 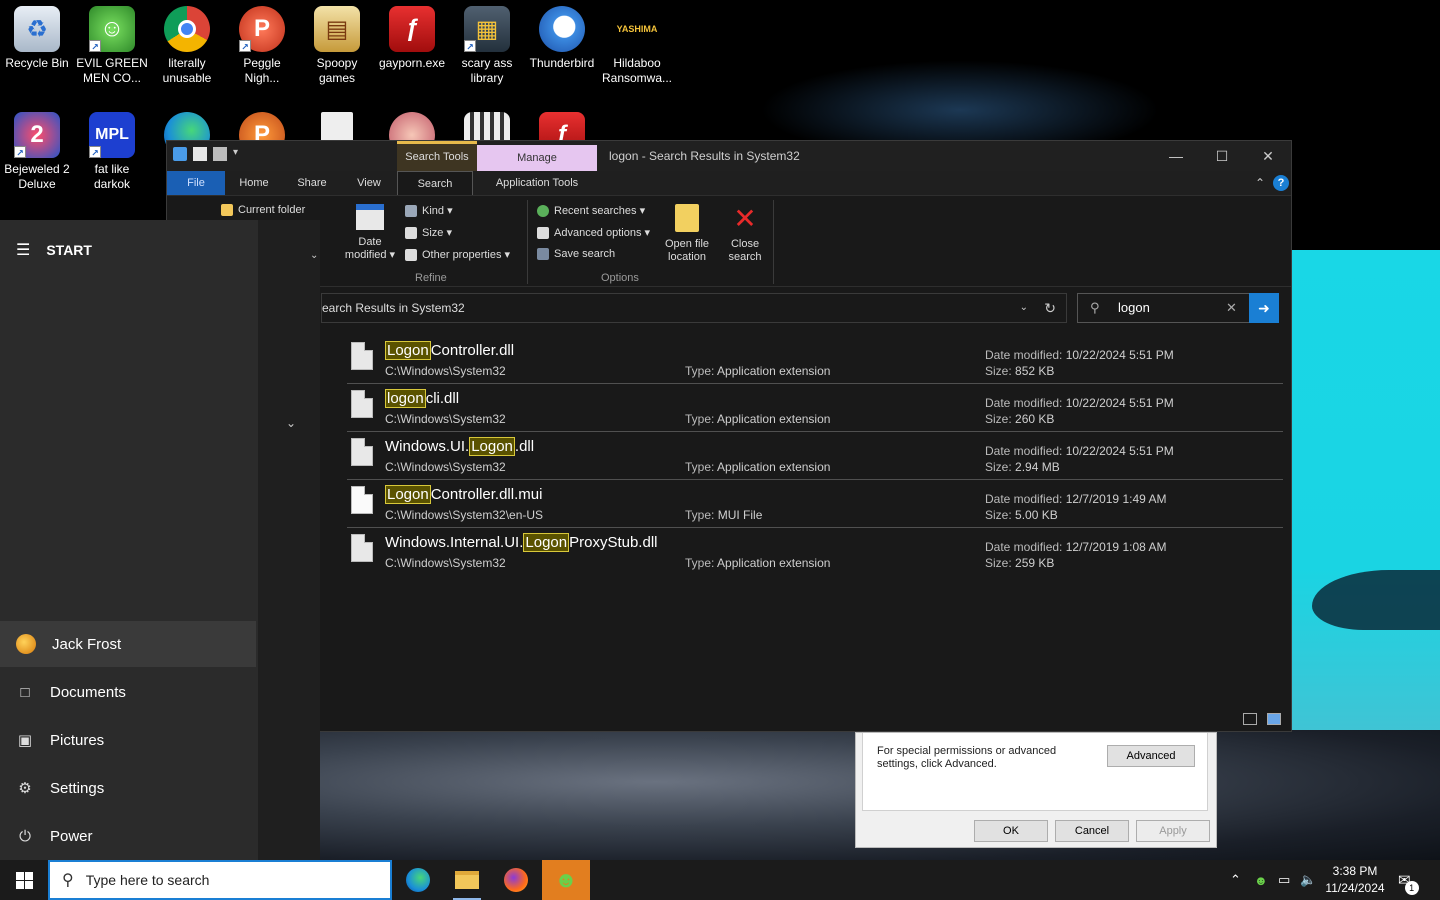 I want to click on taskbar-firefox, so click(x=516, y=880).